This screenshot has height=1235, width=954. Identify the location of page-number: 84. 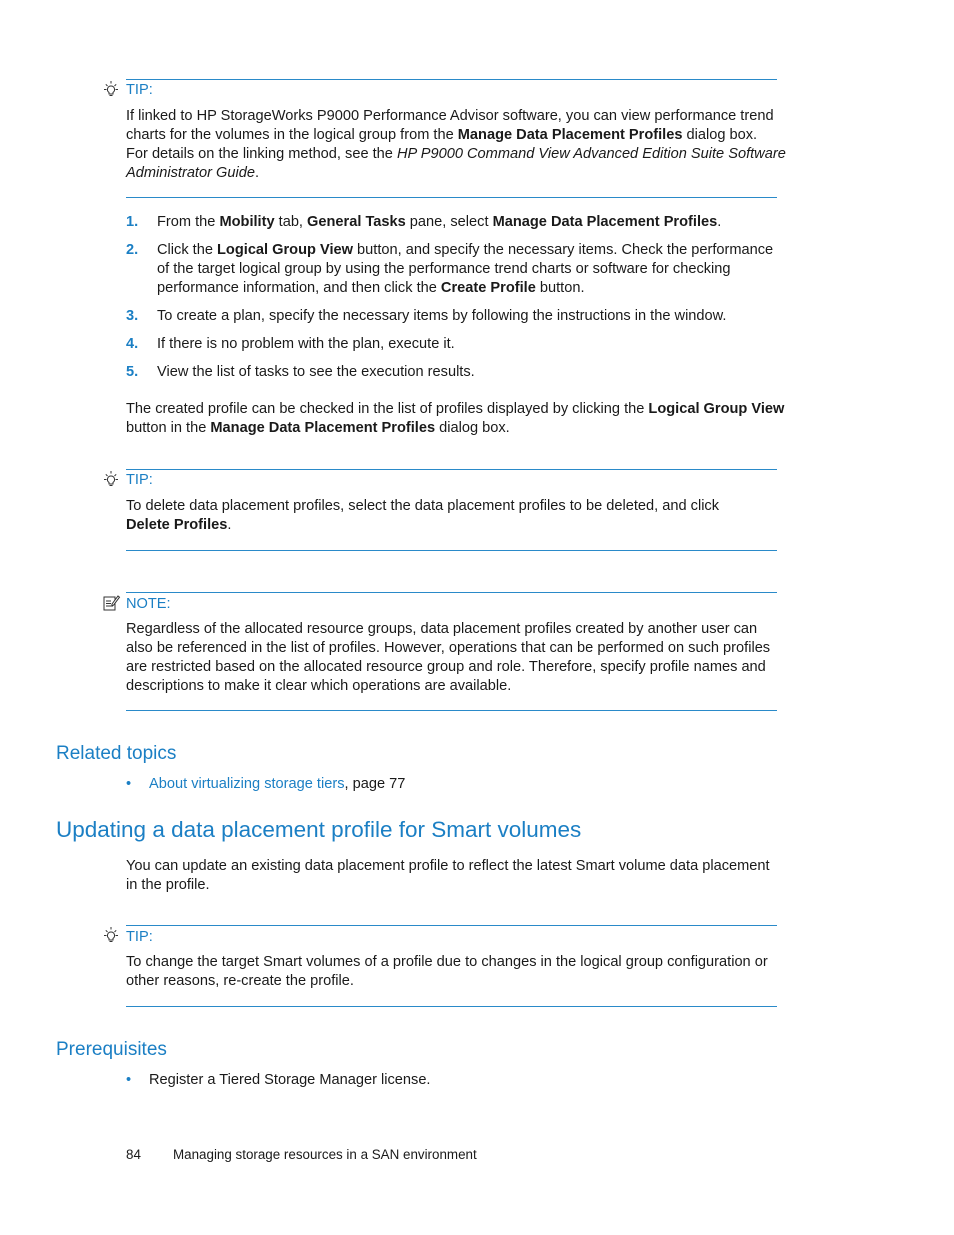
(133, 1154).